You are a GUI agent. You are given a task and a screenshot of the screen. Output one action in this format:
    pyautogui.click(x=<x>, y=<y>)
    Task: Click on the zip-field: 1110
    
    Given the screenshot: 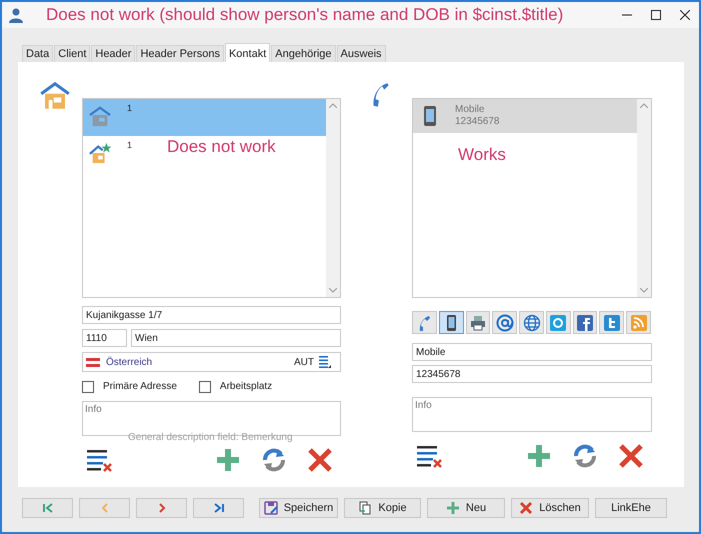 What is the action you would take?
    pyautogui.click(x=104, y=338)
    